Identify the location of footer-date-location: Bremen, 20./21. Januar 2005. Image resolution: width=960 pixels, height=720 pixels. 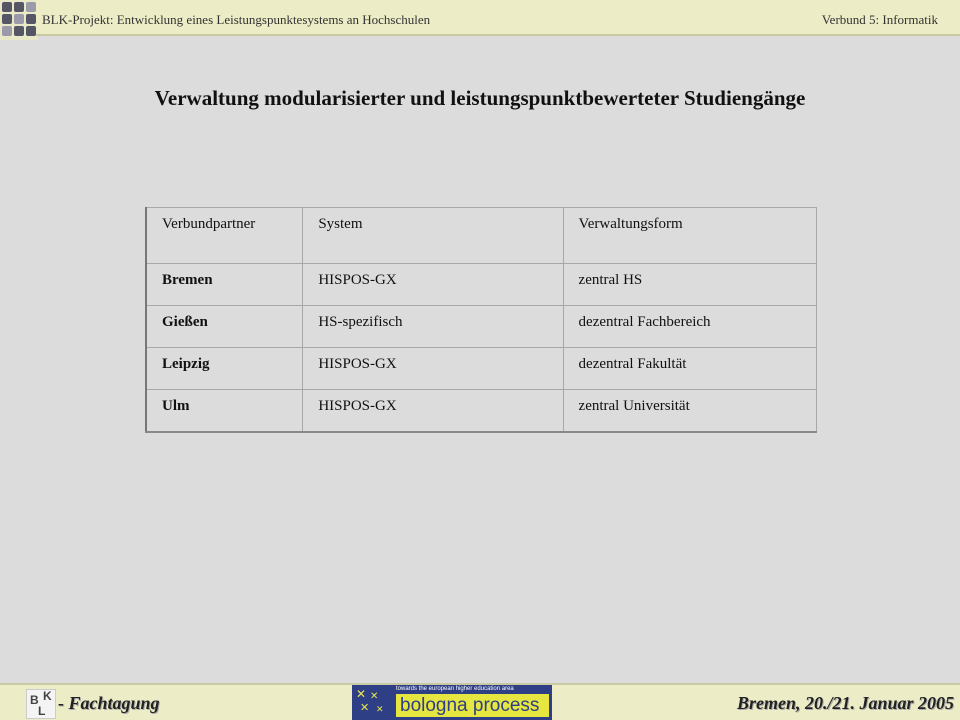
(845, 703).